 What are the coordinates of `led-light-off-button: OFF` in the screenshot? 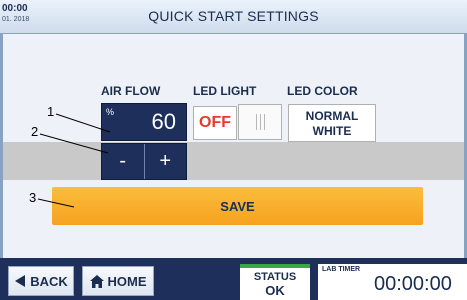 It's located at (215, 123).